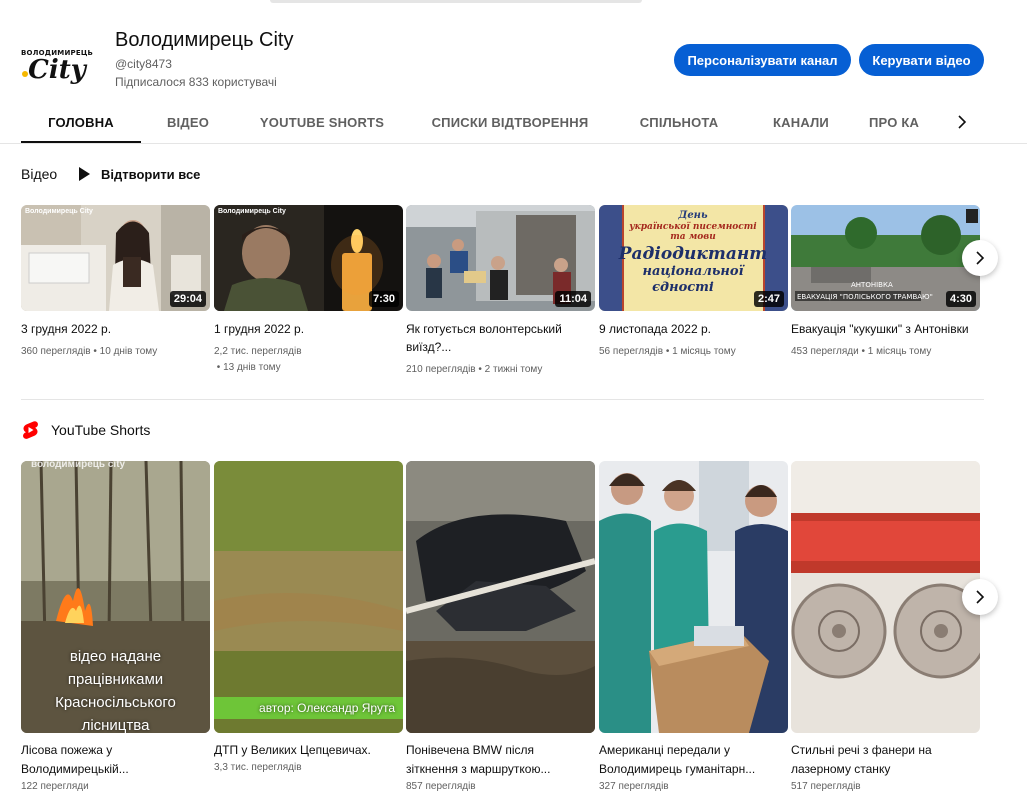  I want to click on short-views: 3,3 тис. переглядів, so click(258, 767).